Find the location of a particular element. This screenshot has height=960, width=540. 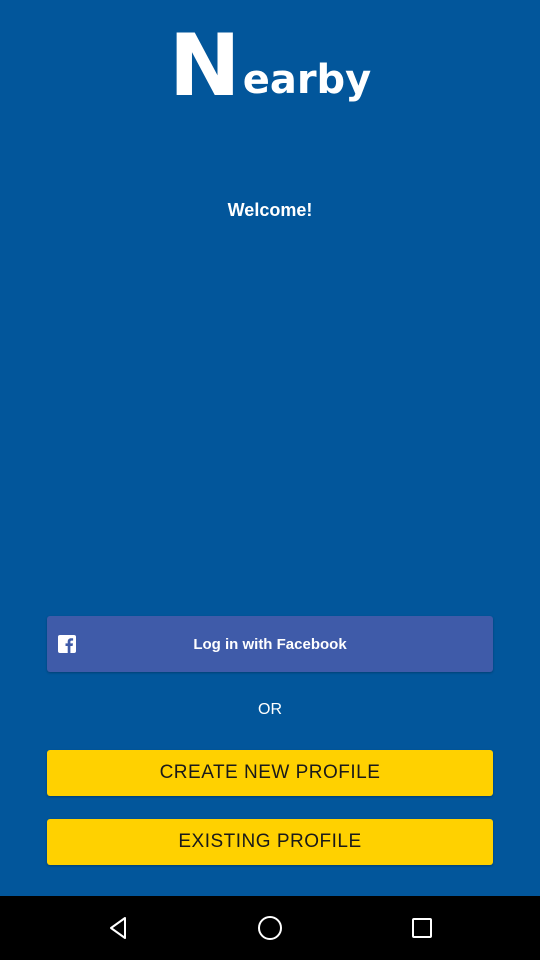

facebook-login-label: Log in with Facebook is located at coordinates (270, 644).